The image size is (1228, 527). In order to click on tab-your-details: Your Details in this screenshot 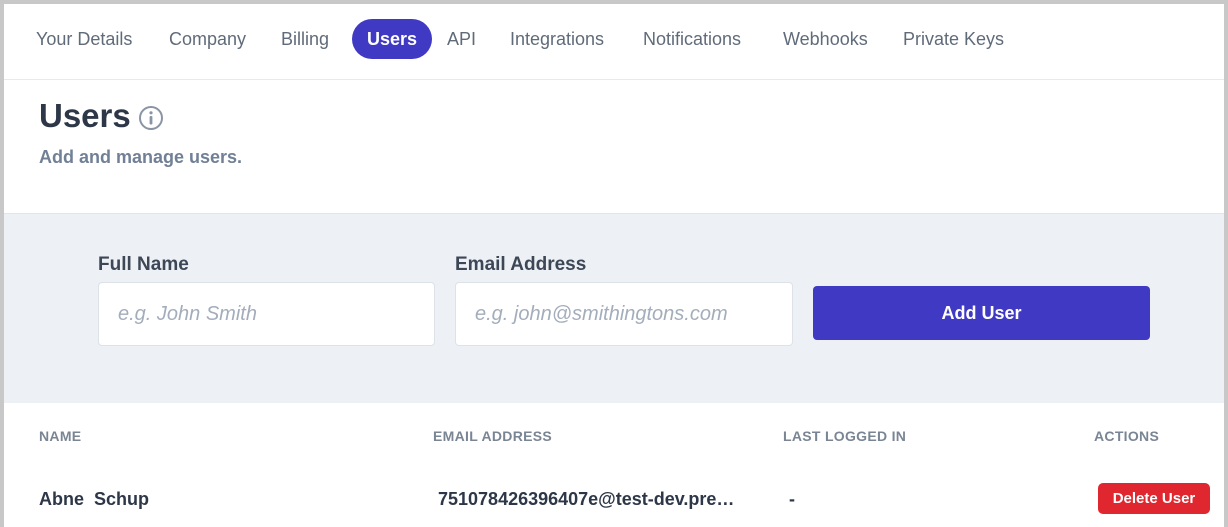, I will do `click(84, 39)`.